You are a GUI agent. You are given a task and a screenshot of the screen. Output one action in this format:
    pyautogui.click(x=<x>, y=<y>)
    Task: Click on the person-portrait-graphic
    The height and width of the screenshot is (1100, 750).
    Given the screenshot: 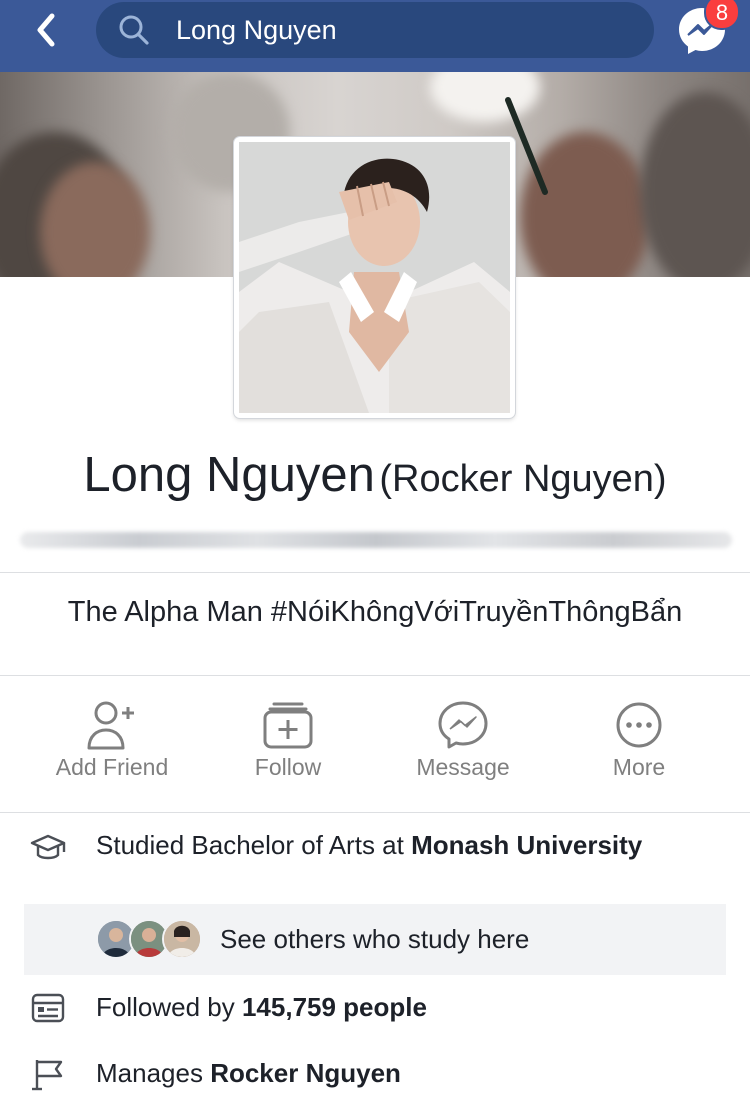 What is the action you would take?
    pyautogui.click(x=374, y=277)
    